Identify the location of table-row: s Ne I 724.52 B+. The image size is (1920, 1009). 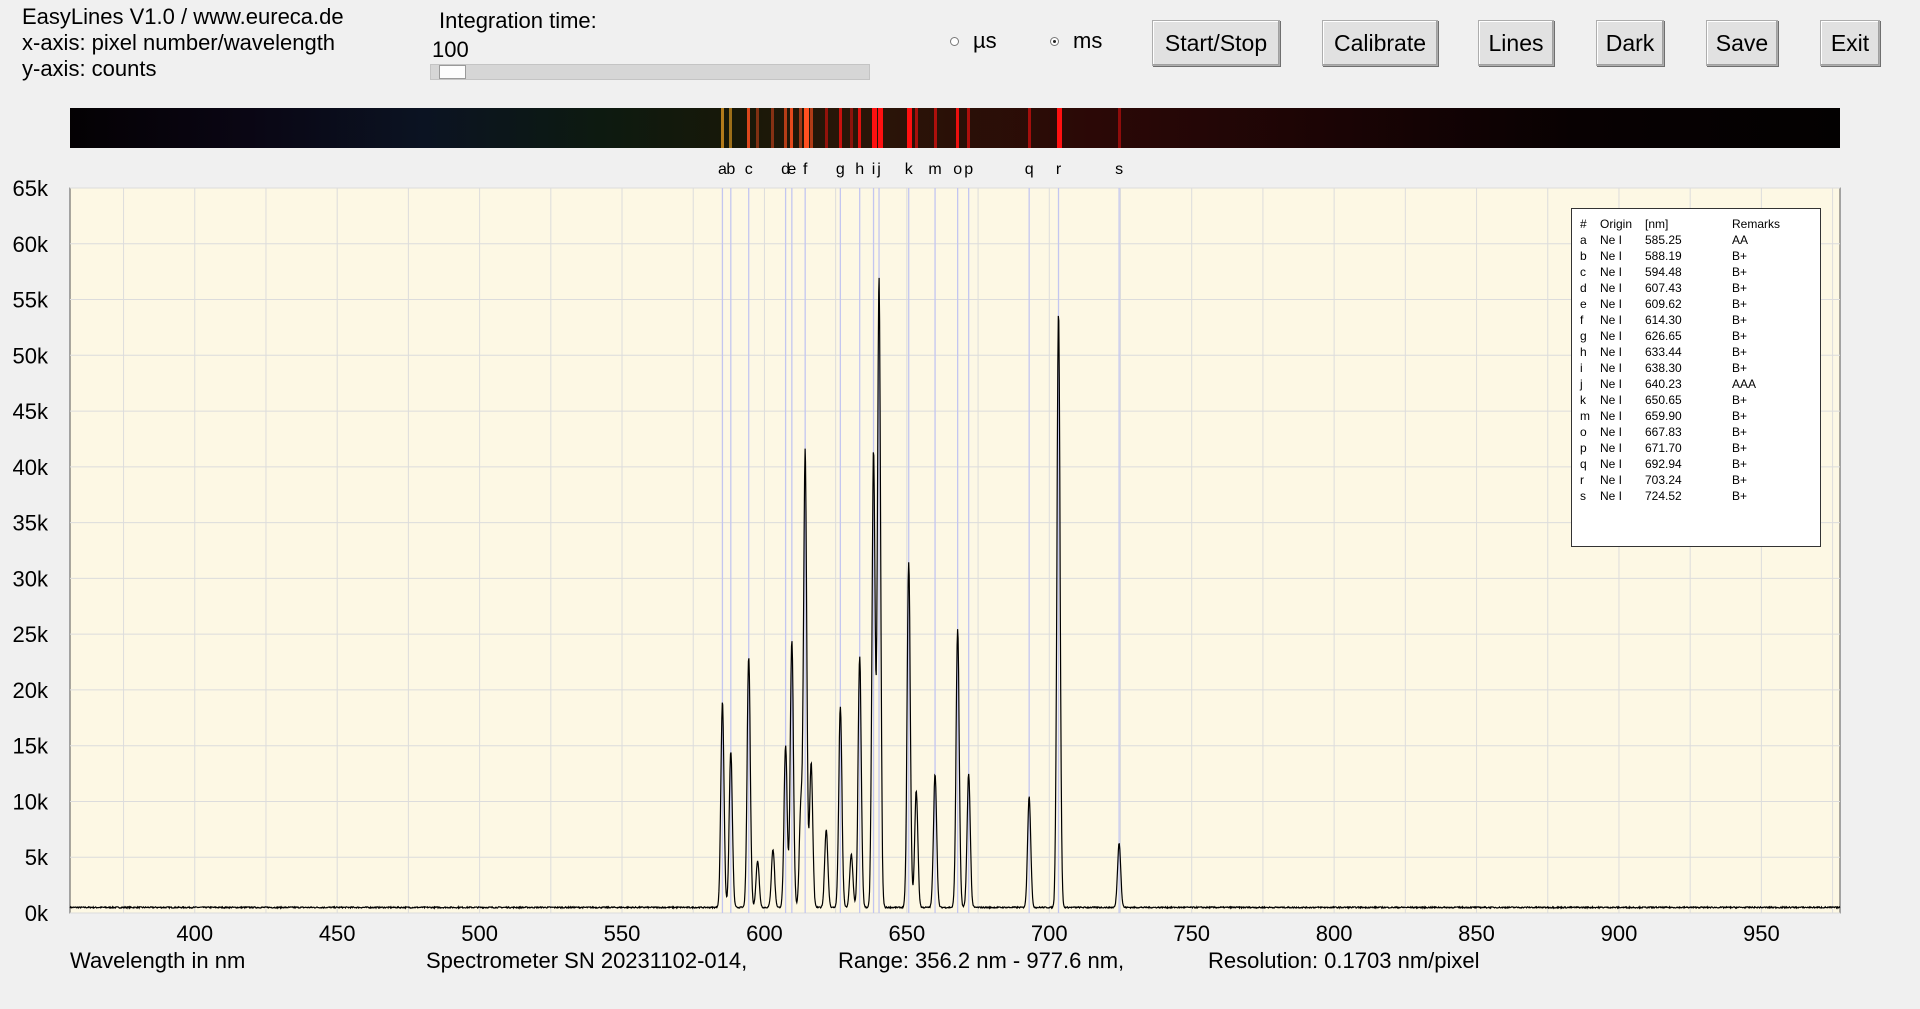
(1696, 496).